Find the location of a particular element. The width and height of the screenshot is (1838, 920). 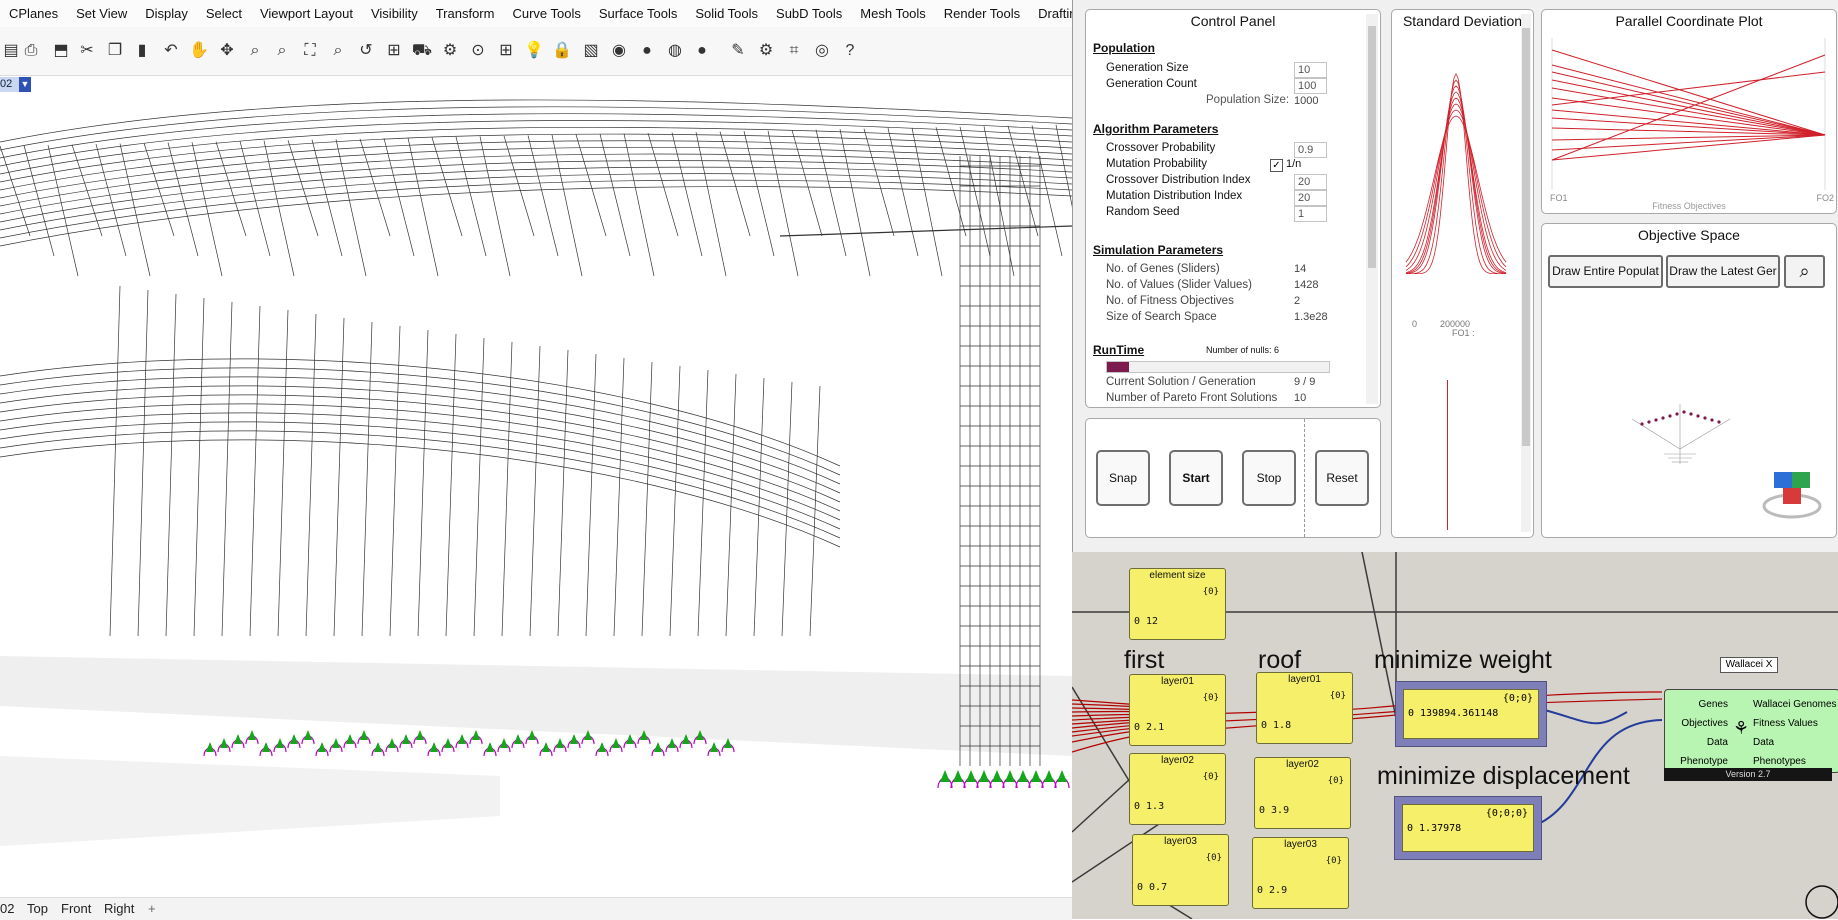

draw-latest-generation-button: Draw the Latest Ger is located at coordinates (1723, 271).